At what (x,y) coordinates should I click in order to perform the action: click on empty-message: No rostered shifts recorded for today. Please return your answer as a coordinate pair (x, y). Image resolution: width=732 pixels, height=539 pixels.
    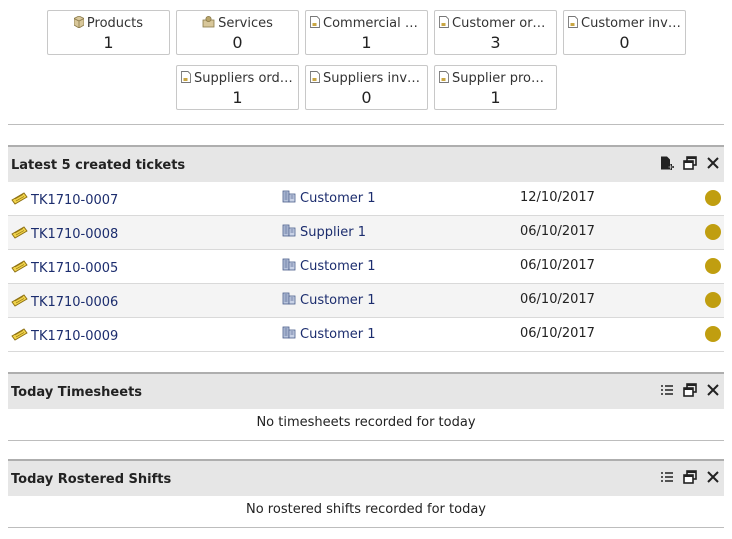
    Looking at the image, I should click on (366, 512).